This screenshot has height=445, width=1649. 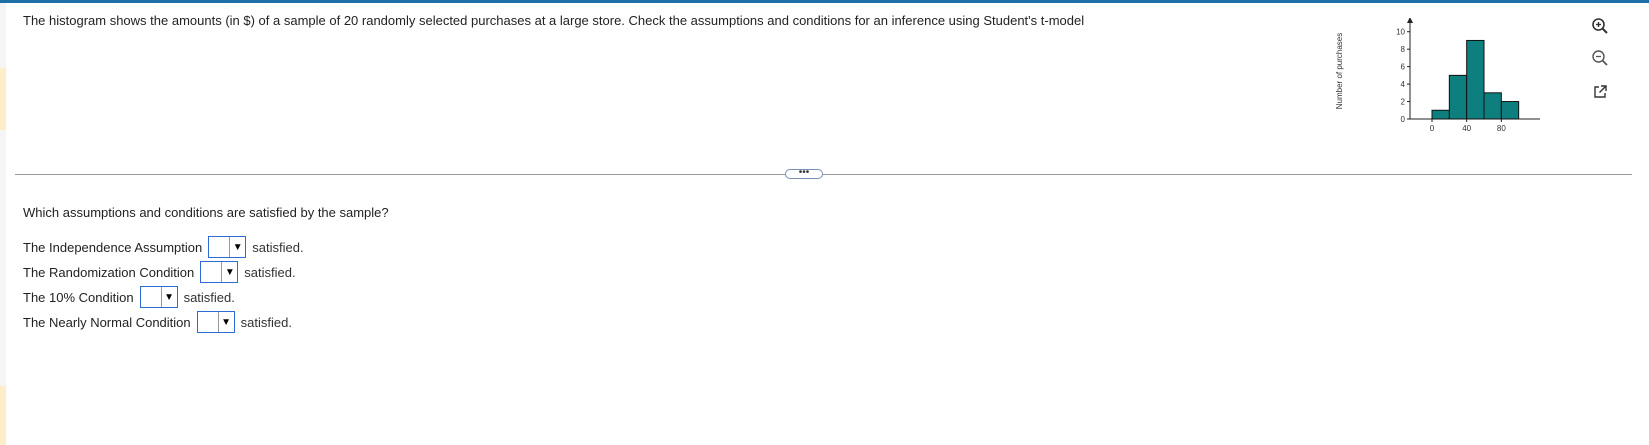 I want to click on condition-label: The 10% Condition, so click(x=78, y=297).